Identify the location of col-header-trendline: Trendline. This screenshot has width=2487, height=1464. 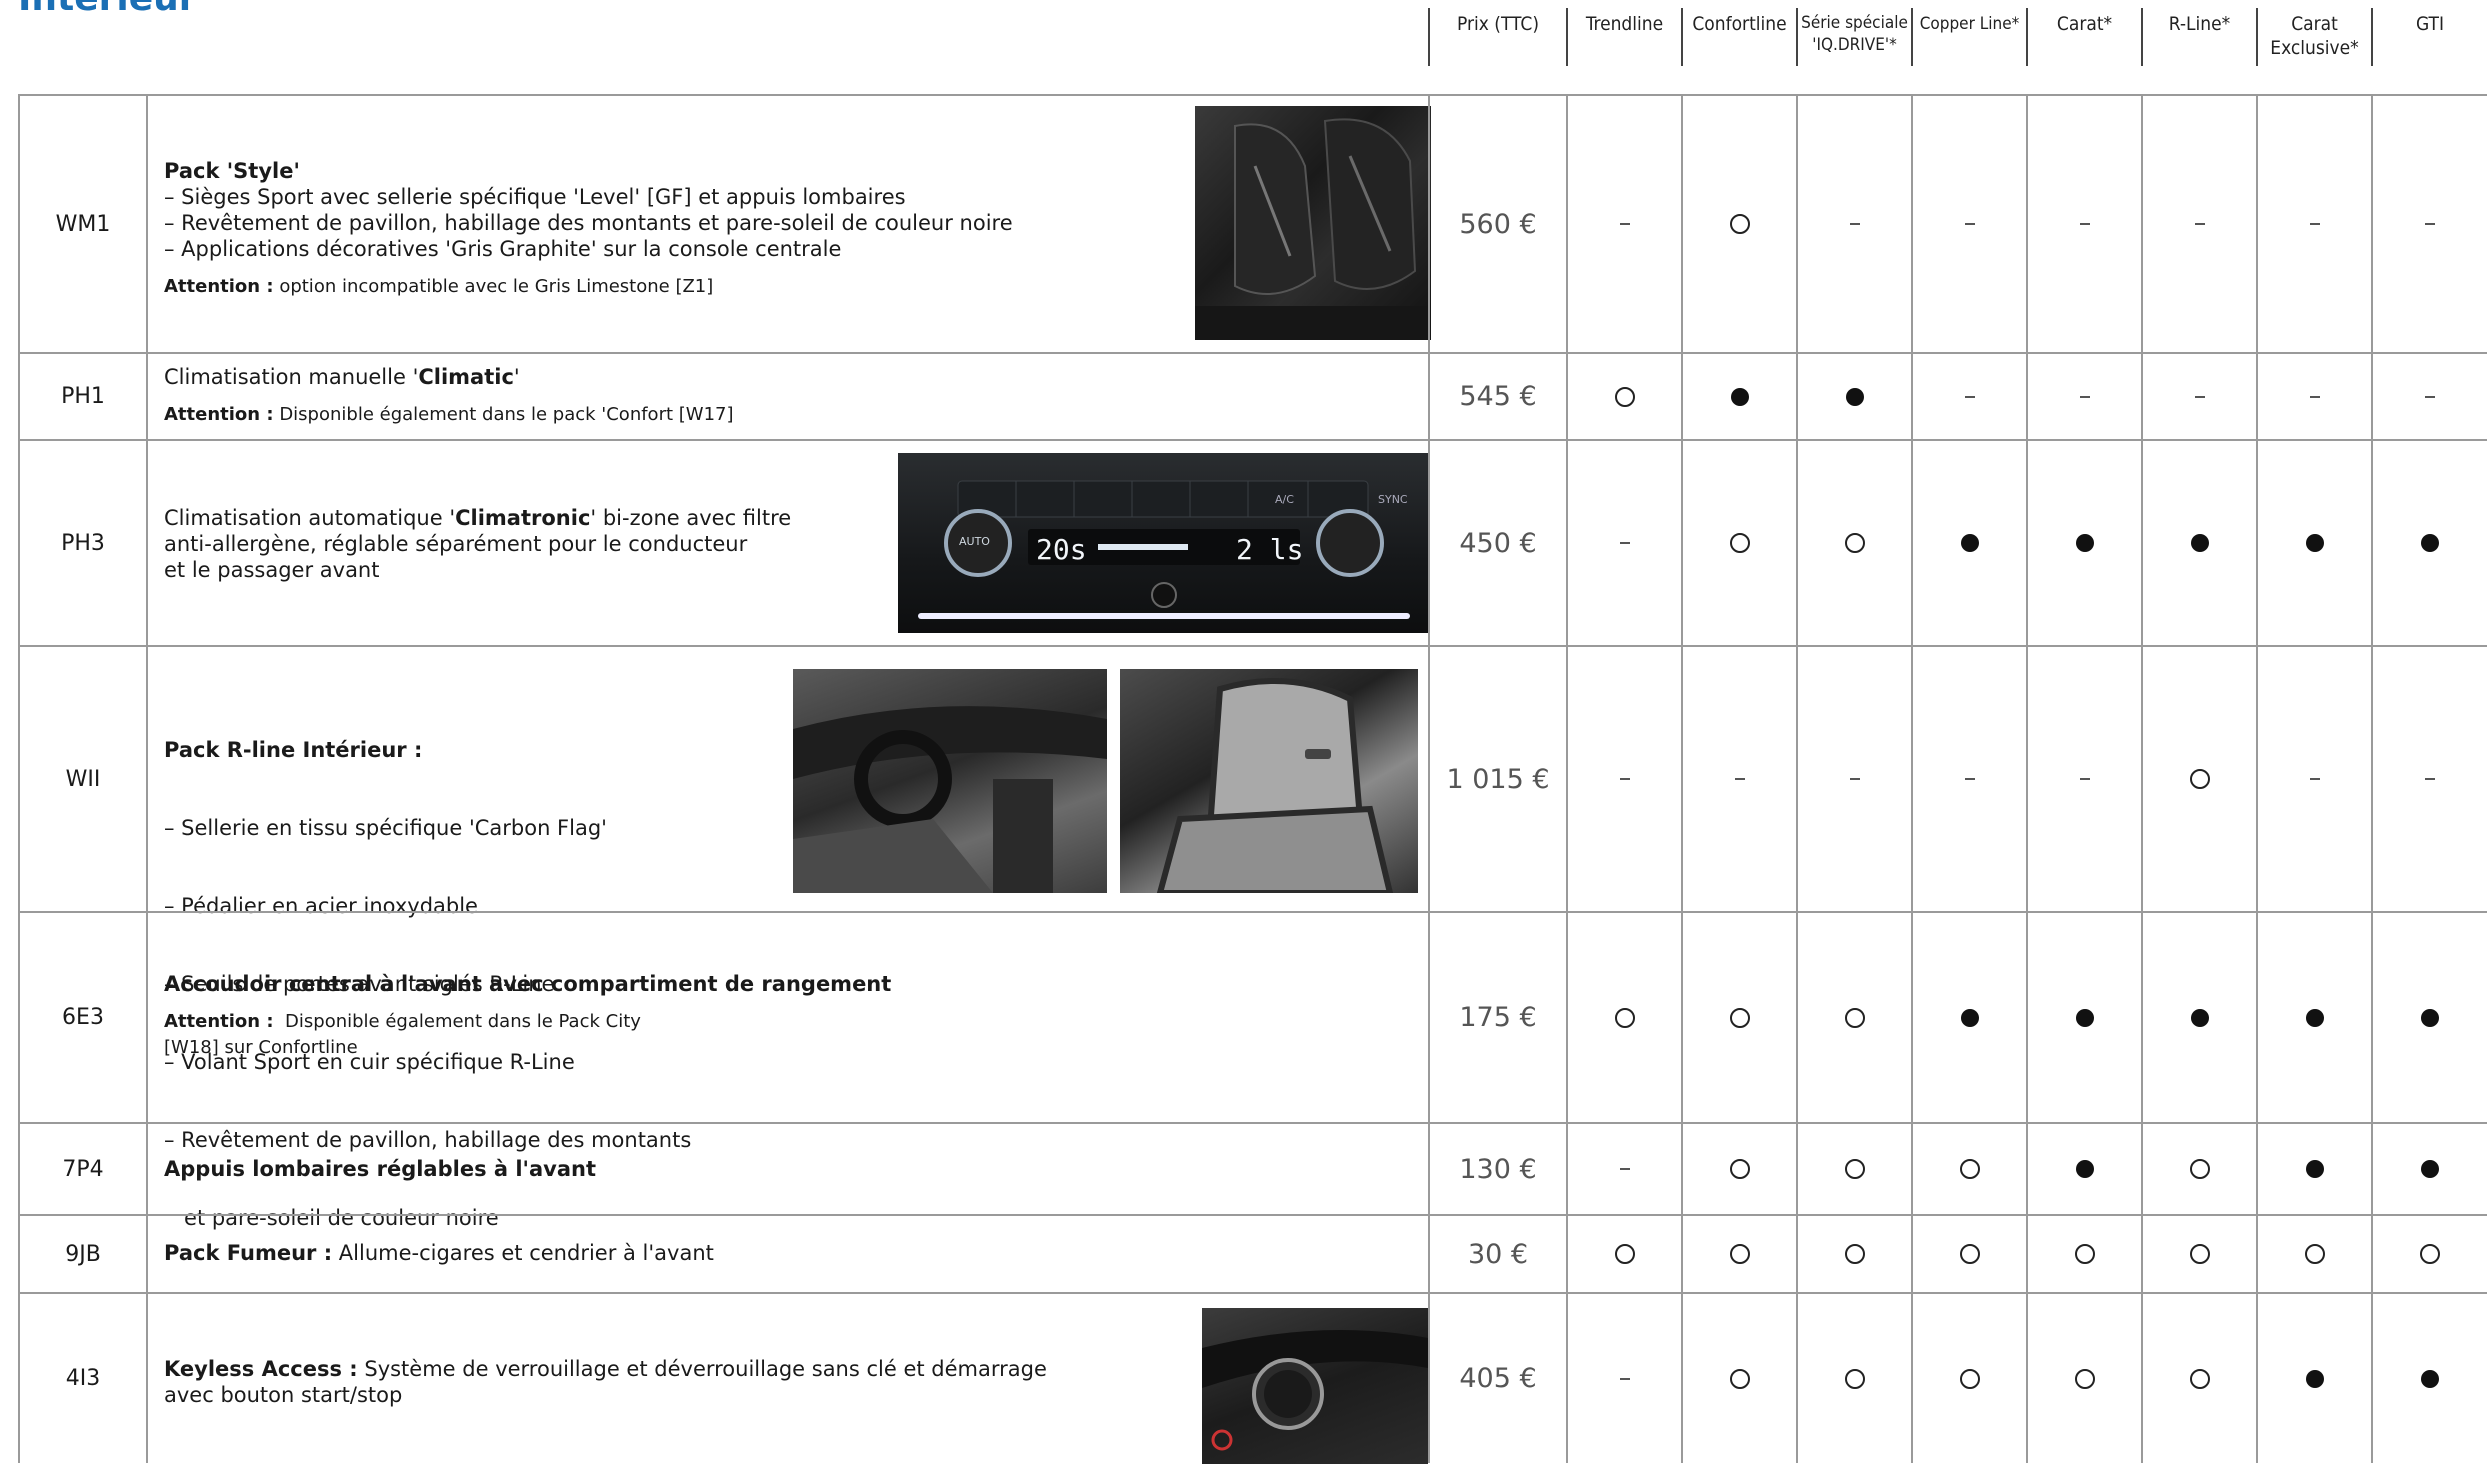
(1623, 37).